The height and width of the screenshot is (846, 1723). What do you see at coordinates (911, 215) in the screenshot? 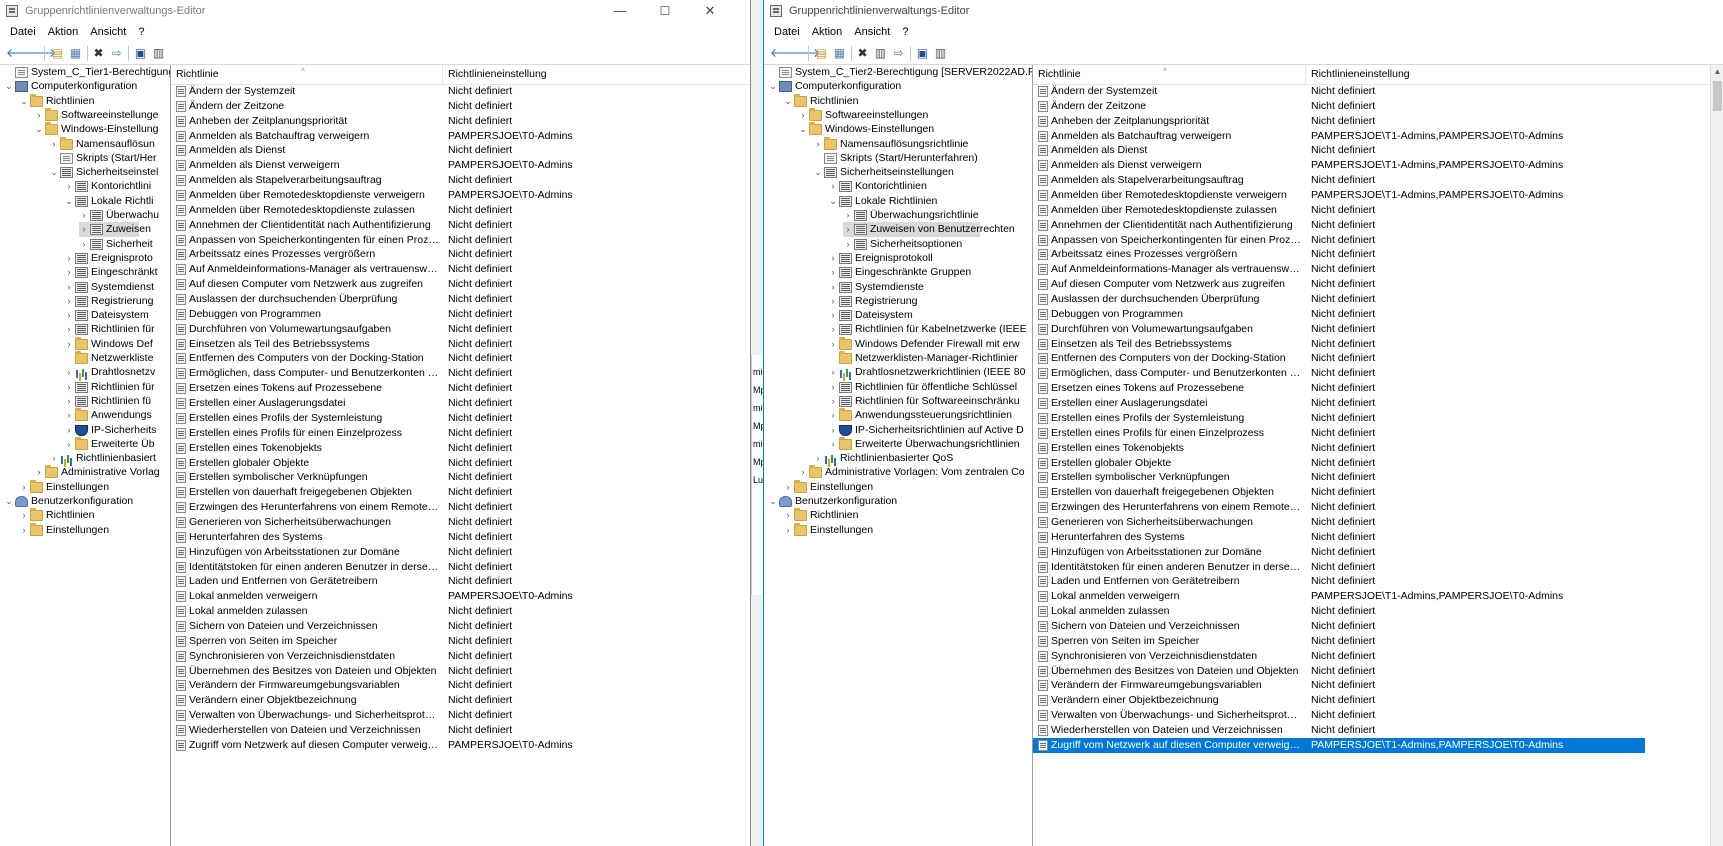
I see `tree-node: › Überwachungsrichtlinie` at bounding box center [911, 215].